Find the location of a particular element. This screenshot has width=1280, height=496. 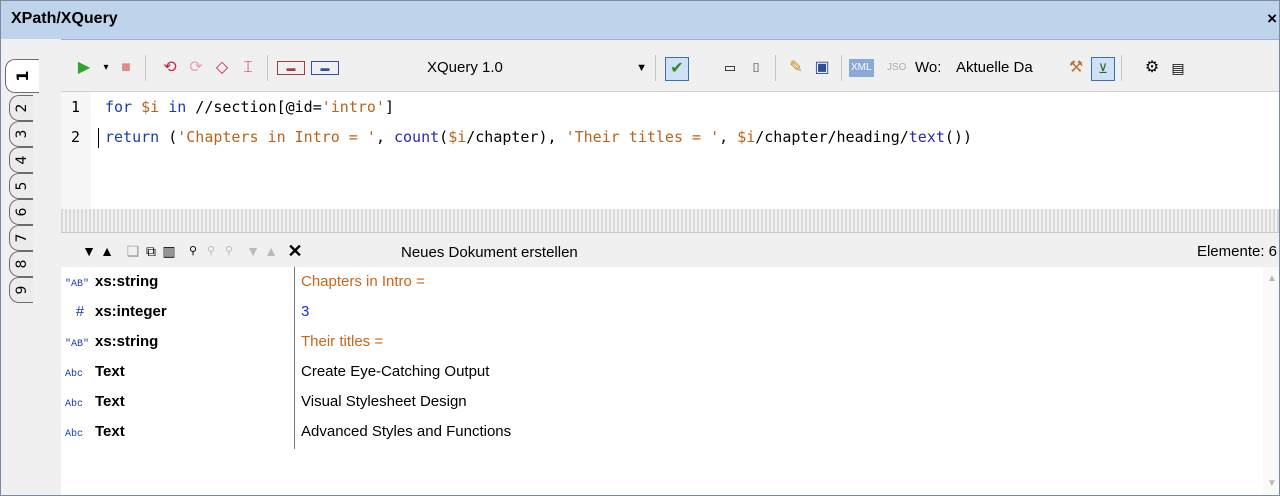

find-icon: ⚲ is located at coordinates (193, 251).